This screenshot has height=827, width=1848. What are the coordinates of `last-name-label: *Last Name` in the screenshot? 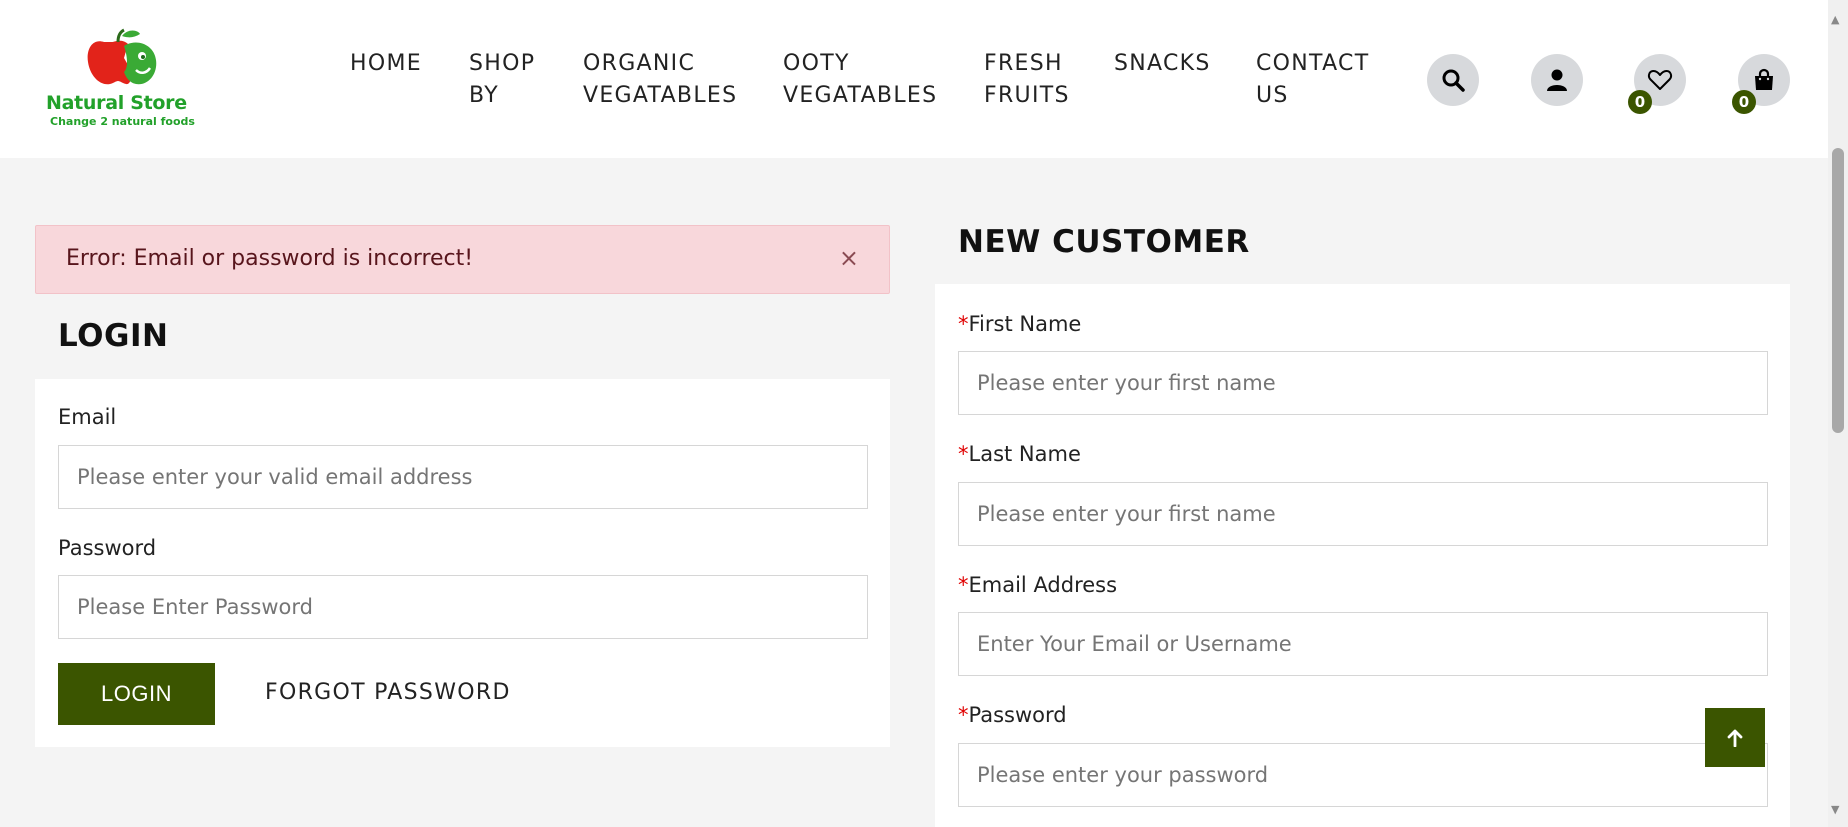 It's located at (1019, 454).